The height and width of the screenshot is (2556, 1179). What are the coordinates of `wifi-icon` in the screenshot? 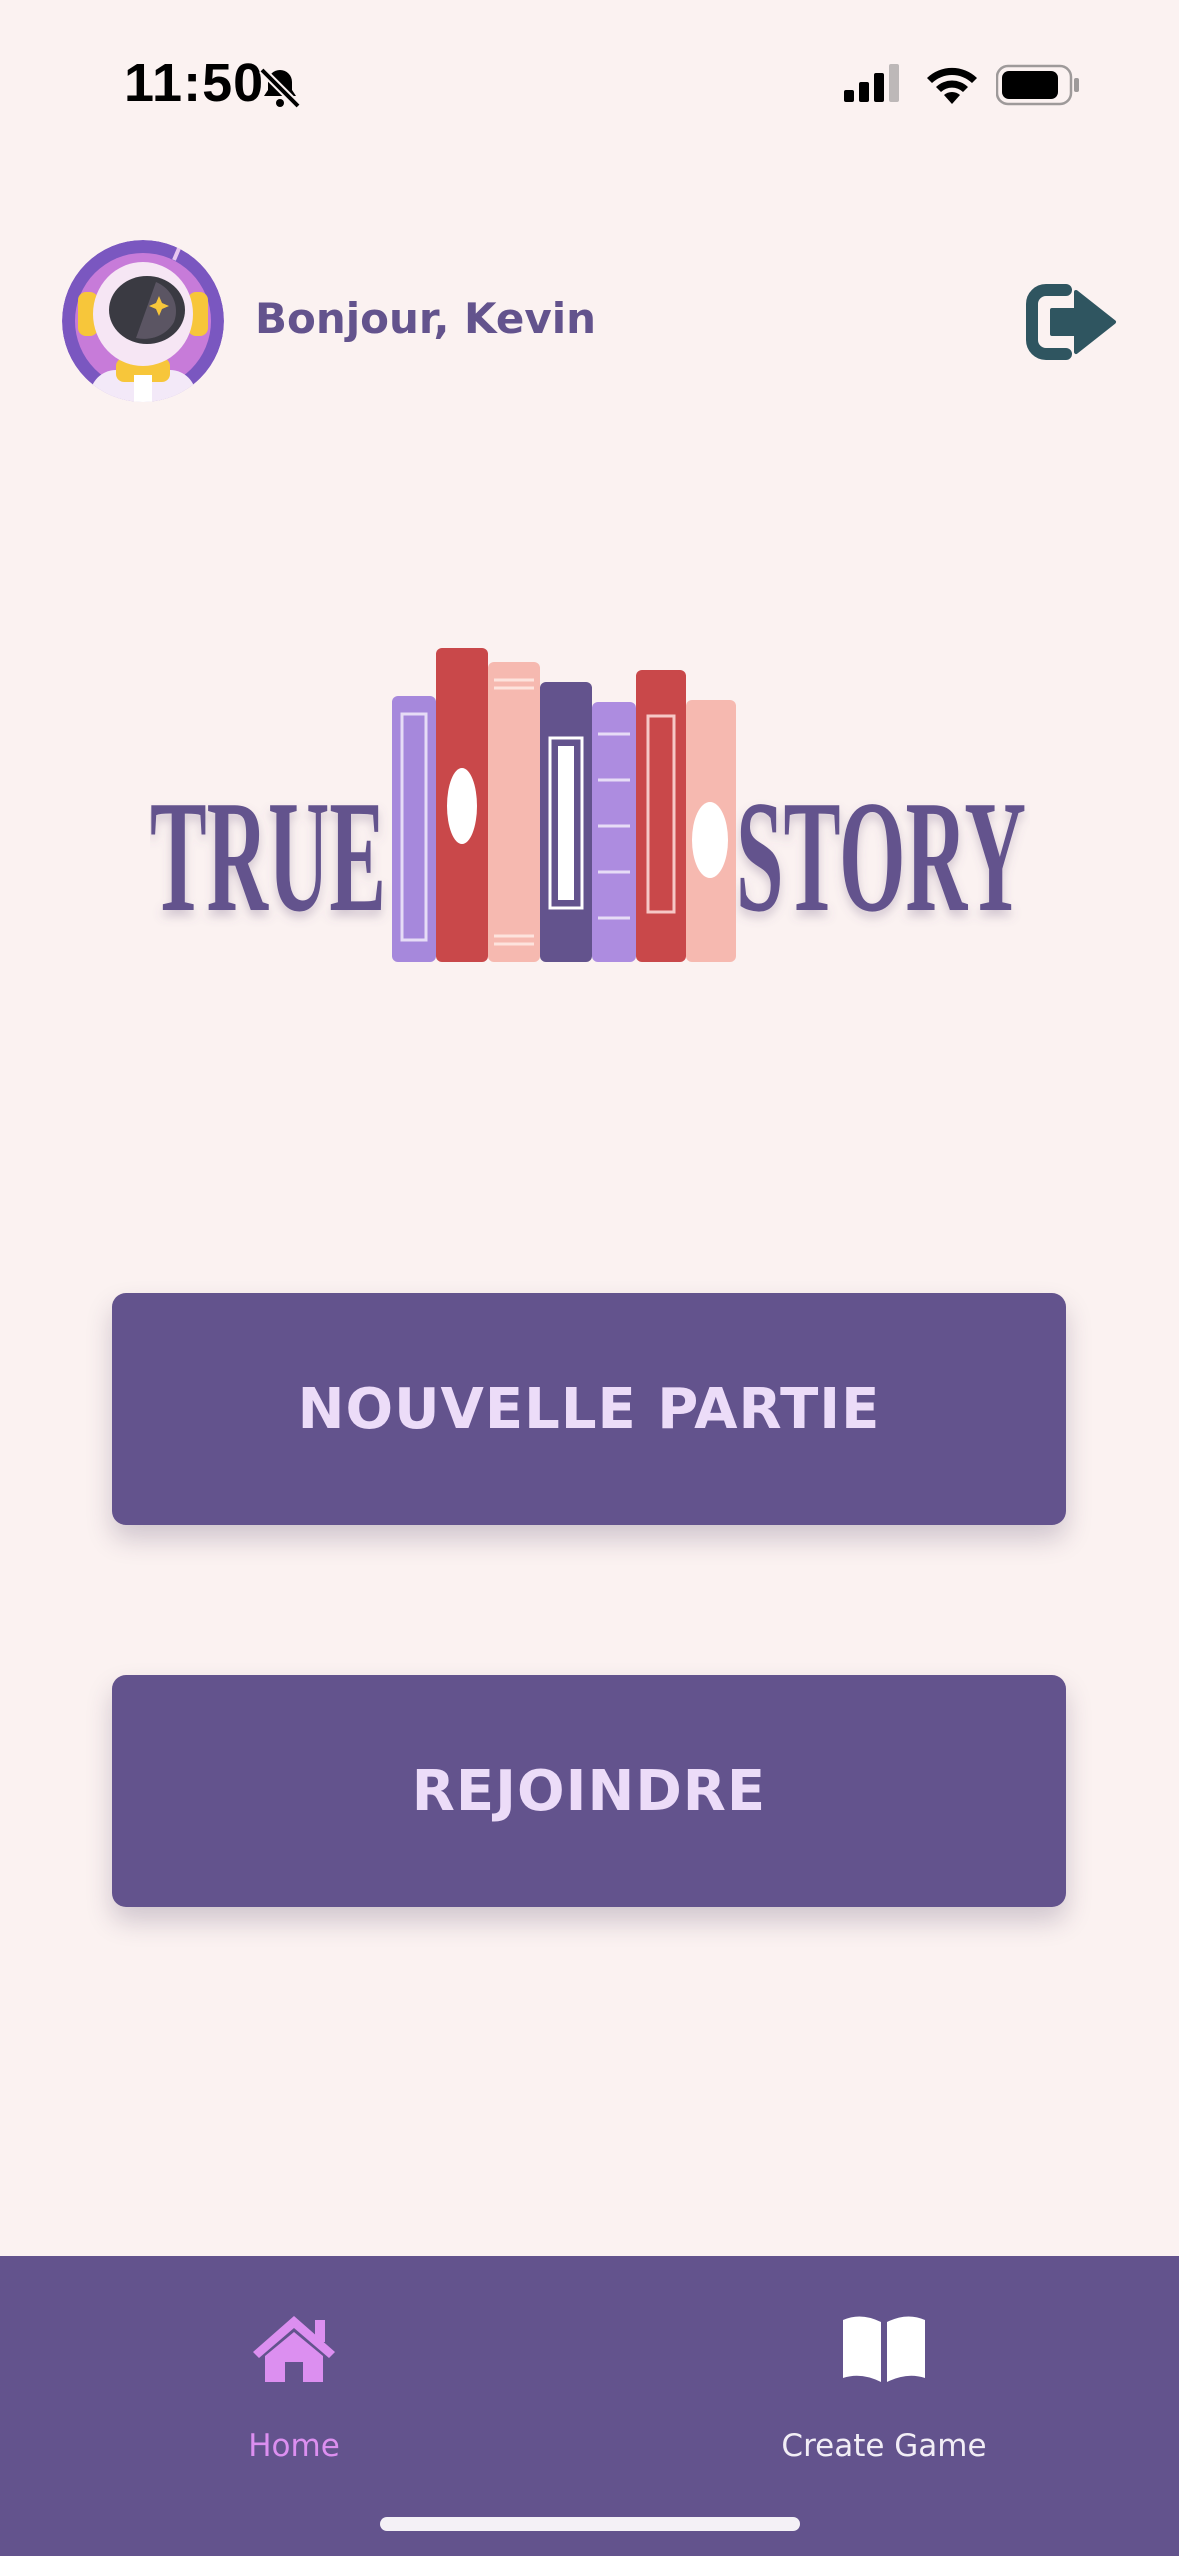 It's located at (952, 87).